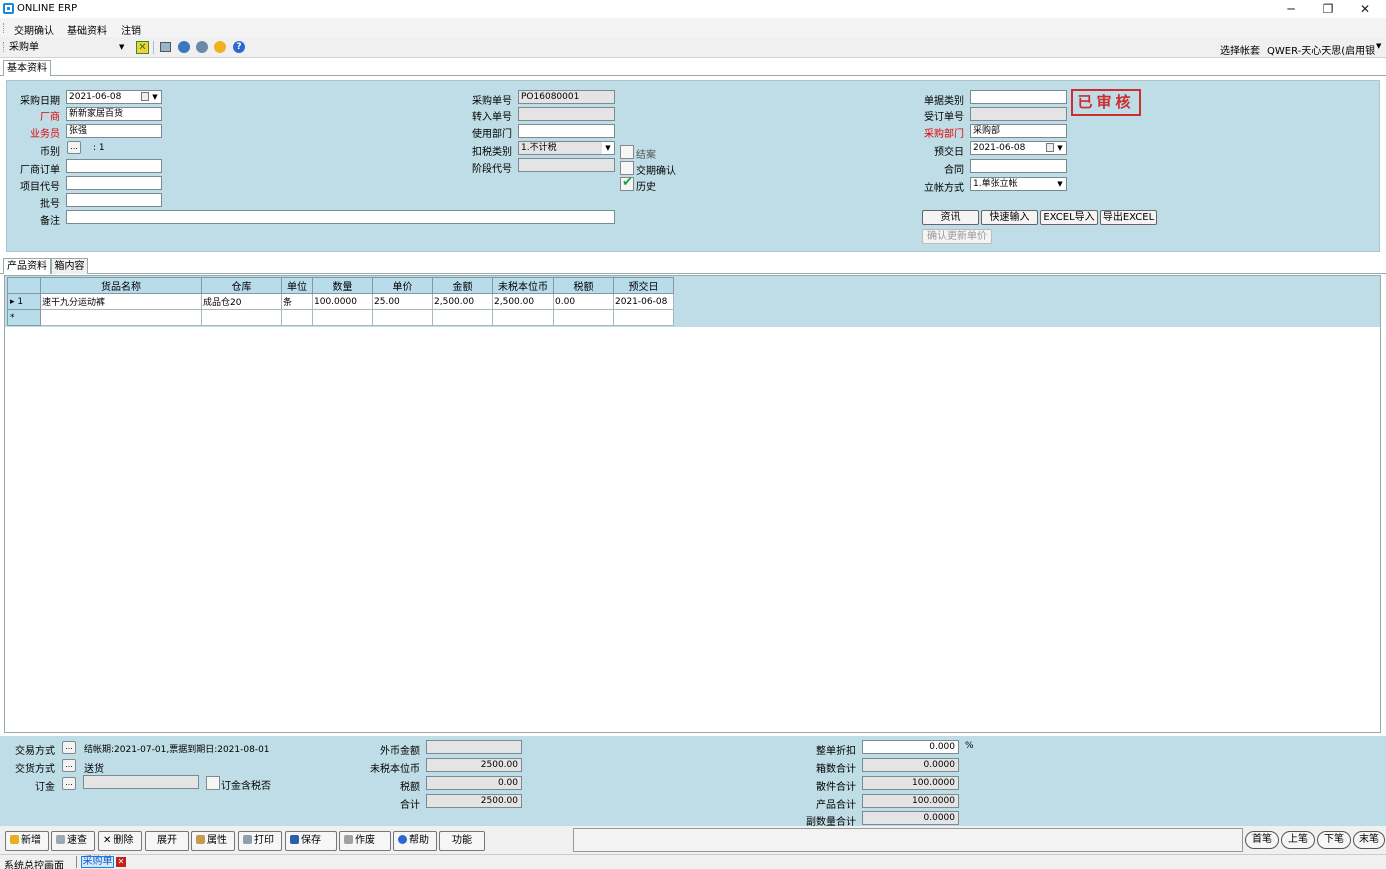  What do you see at coordinates (121, 862) in the screenshot?
I see `close-tab-icon: ✕` at bounding box center [121, 862].